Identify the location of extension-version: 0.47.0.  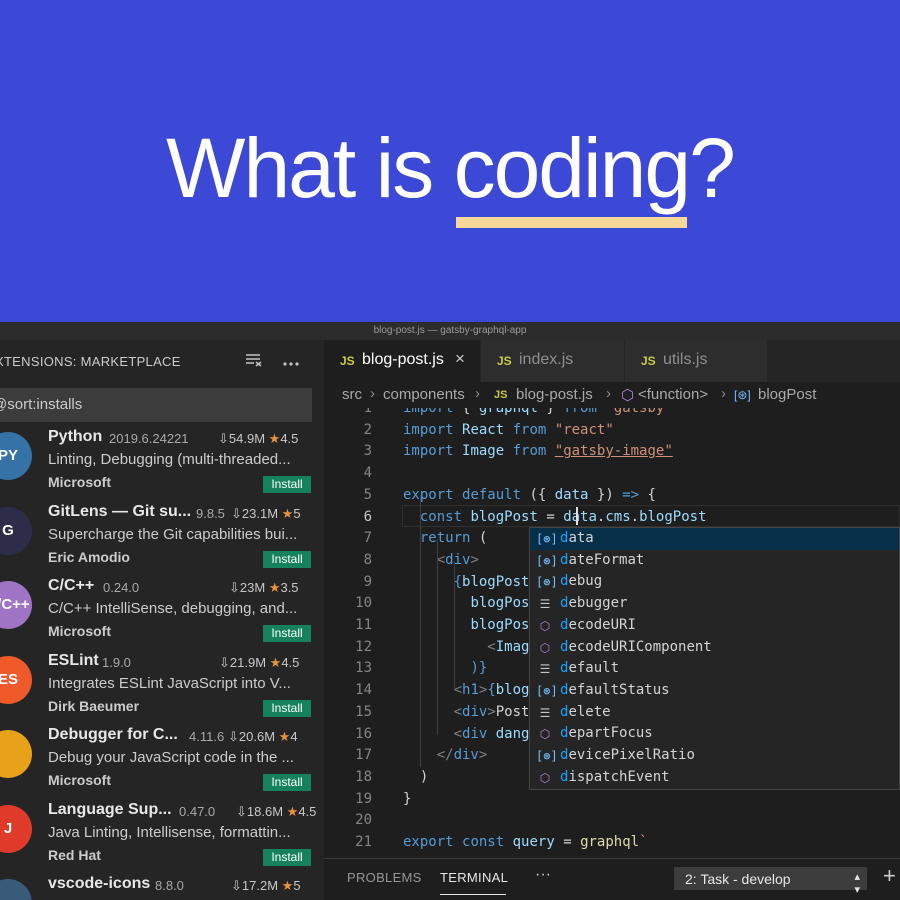
(197, 811).